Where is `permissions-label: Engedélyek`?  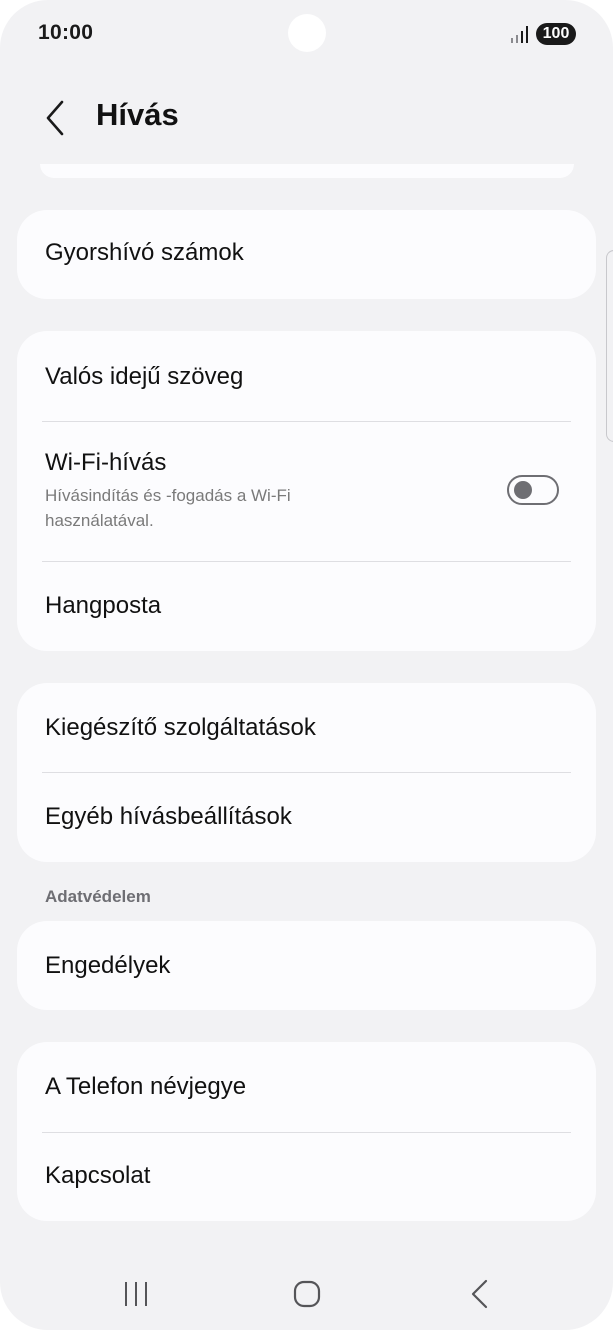 permissions-label: Engedélyek is located at coordinates (108, 965).